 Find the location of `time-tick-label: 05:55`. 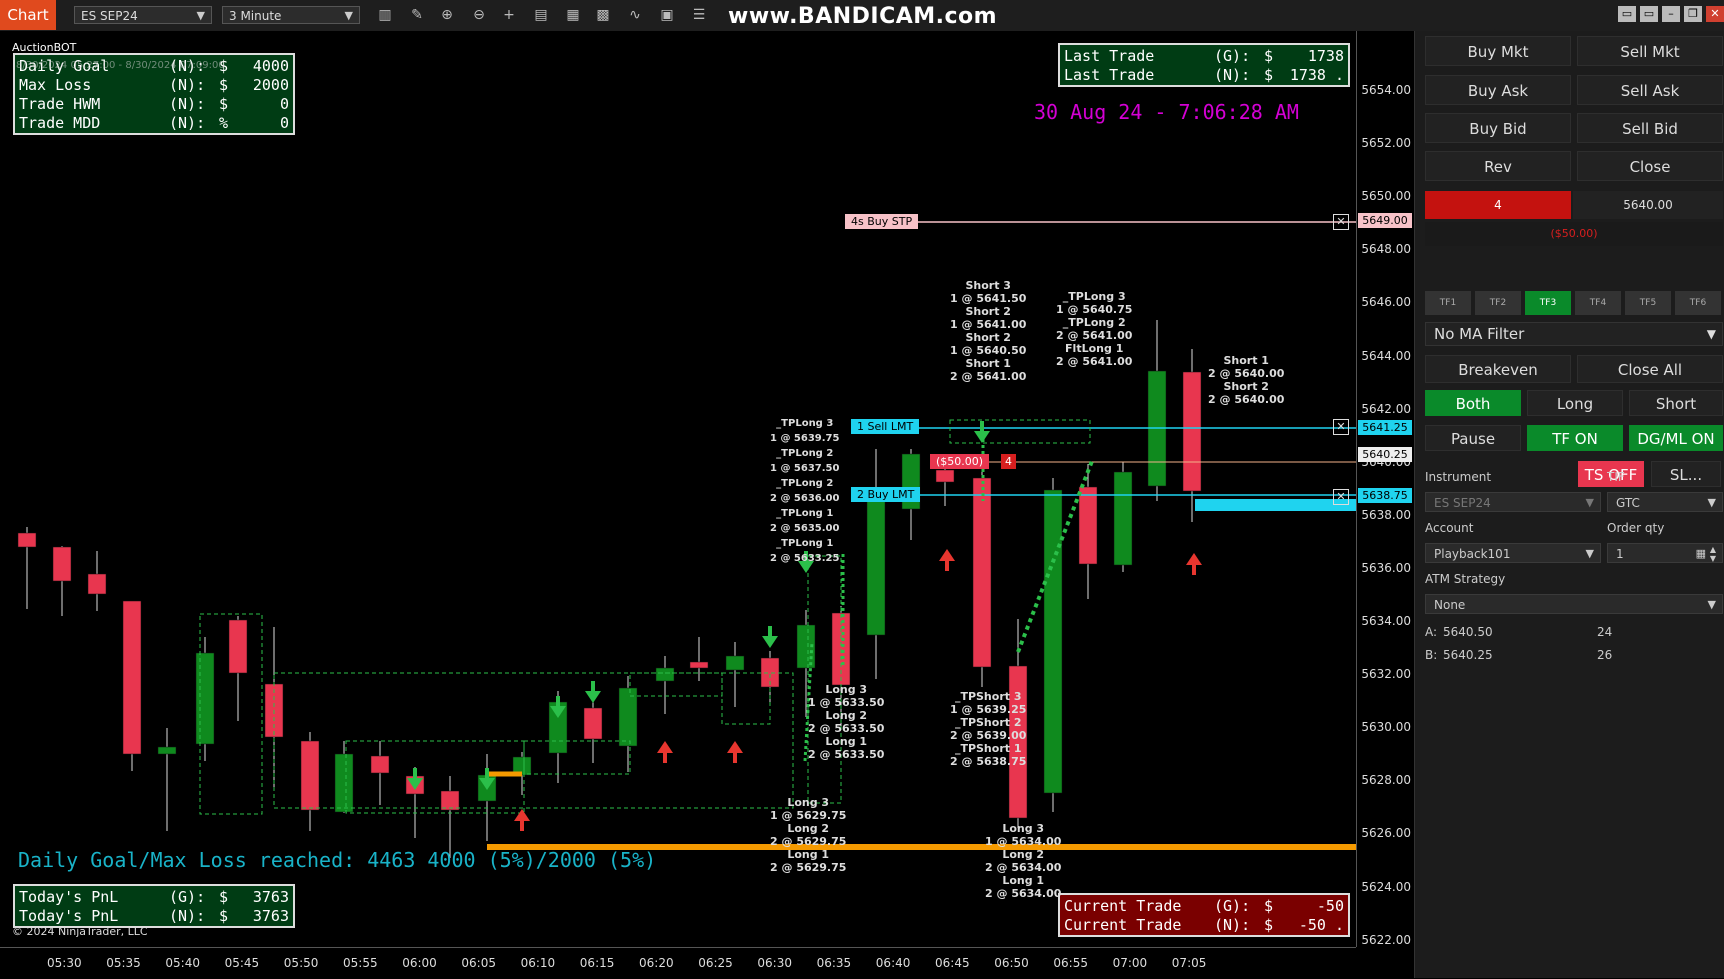

time-tick-label: 05:55 is located at coordinates (360, 963).